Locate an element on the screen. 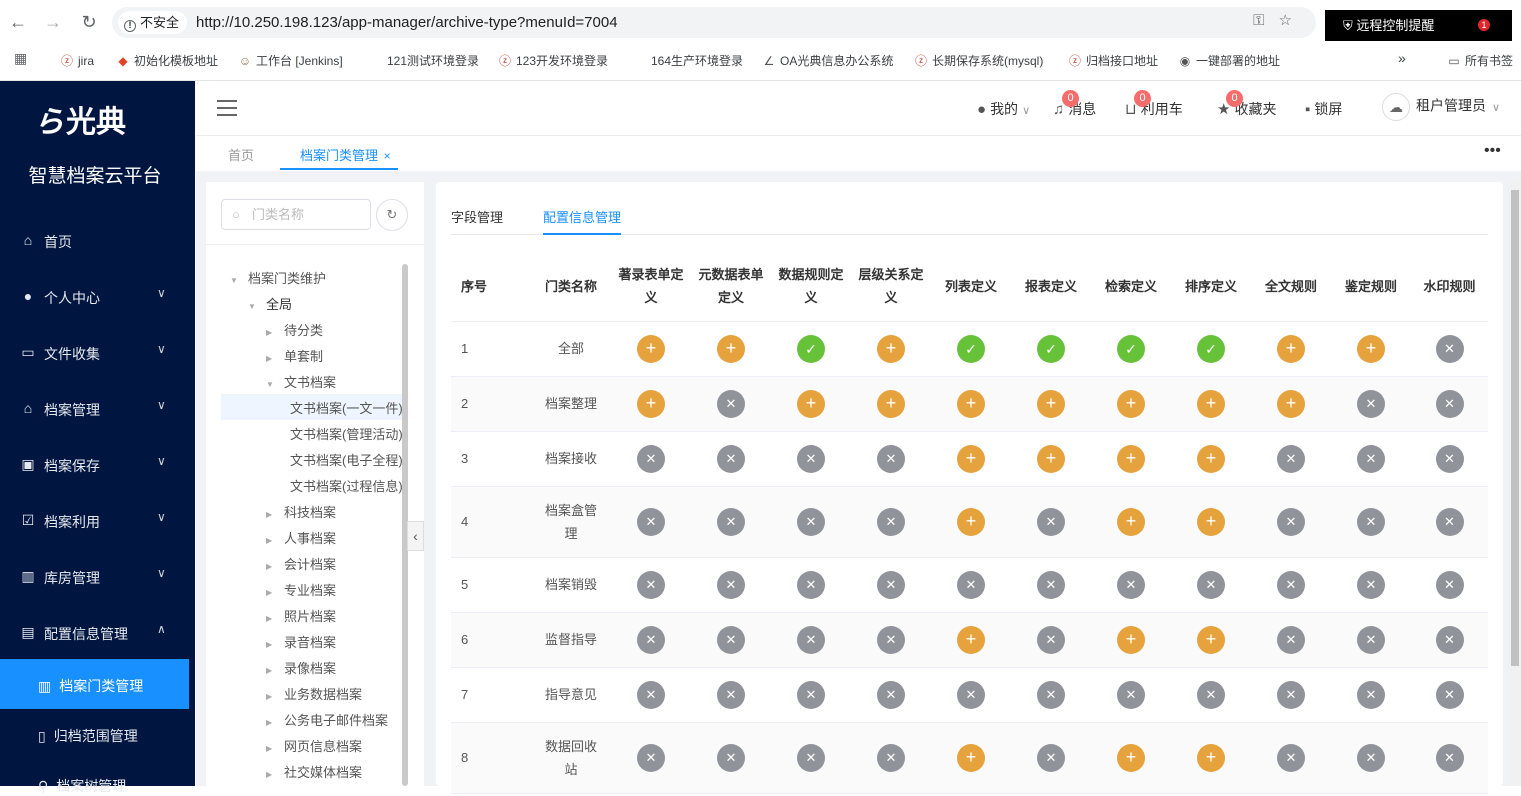 The image size is (1521, 796). more-bookmarks-icon: » is located at coordinates (1402, 58).